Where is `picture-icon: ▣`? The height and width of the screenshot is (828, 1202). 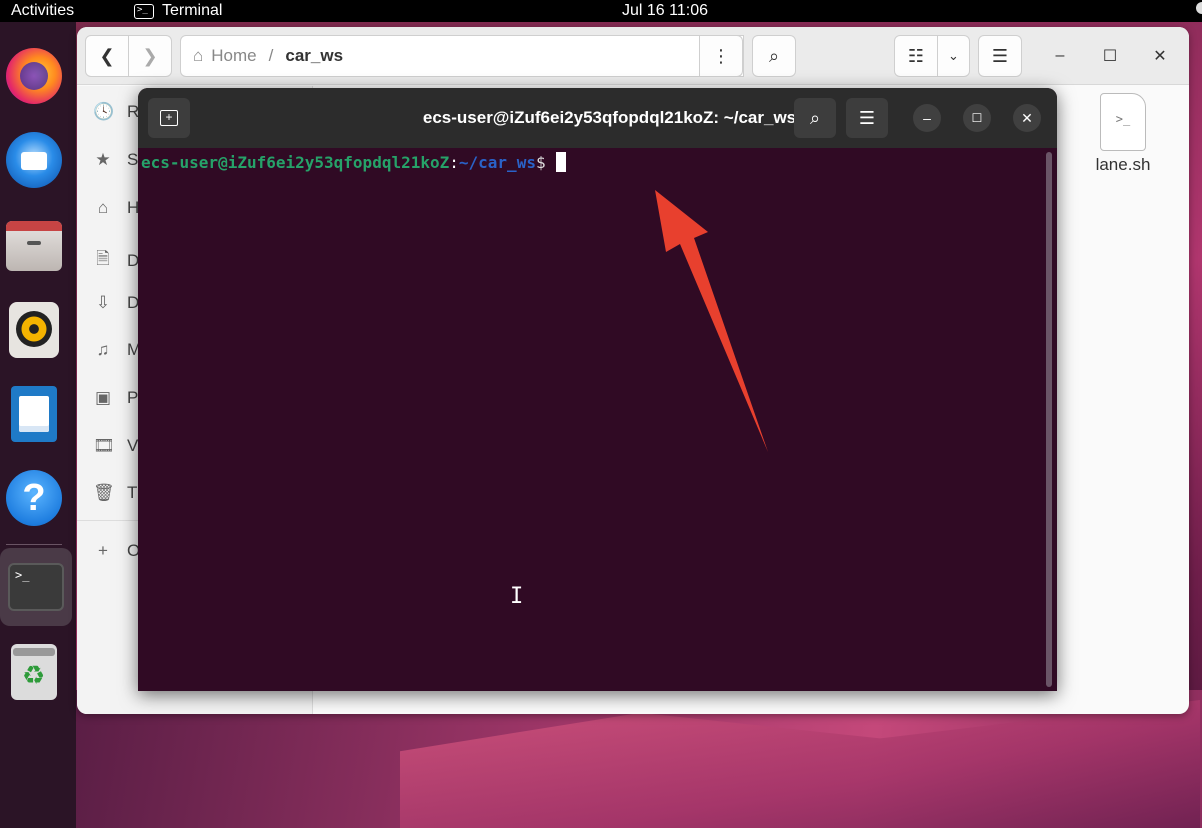 picture-icon: ▣ is located at coordinates (103, 397).